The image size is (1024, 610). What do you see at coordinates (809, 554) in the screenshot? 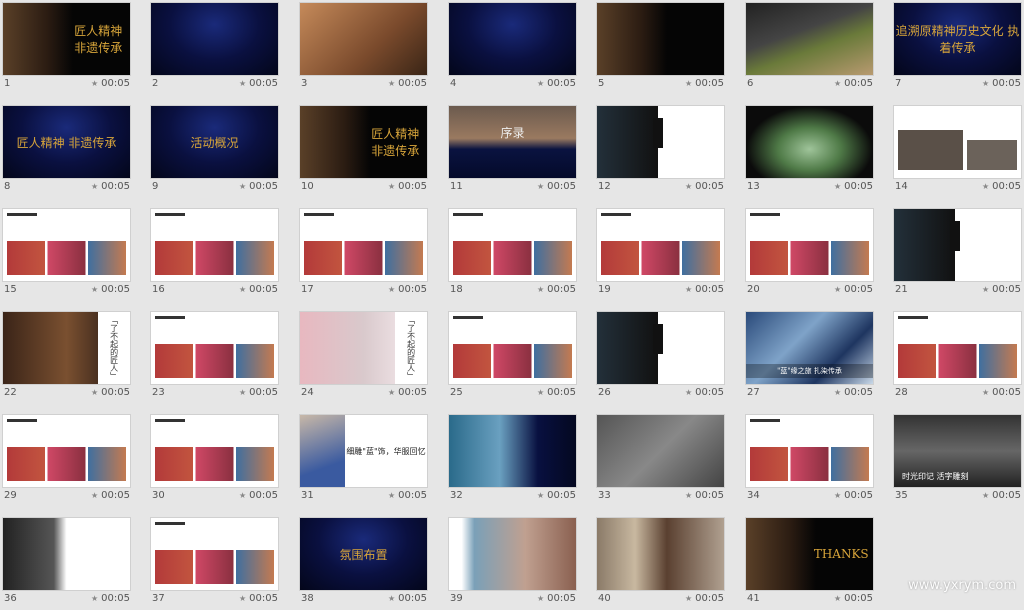
I see `slide-preview: THANKS` at bounding box center [809, 554].